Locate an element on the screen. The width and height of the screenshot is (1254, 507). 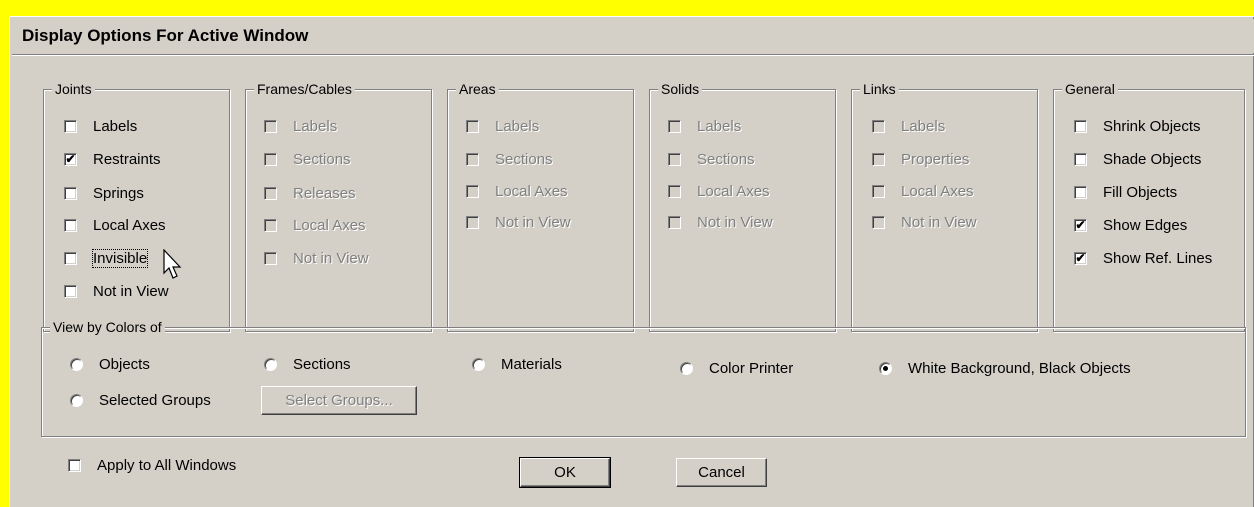
checkbox-label: Properties is located at coordinates (935, 159).